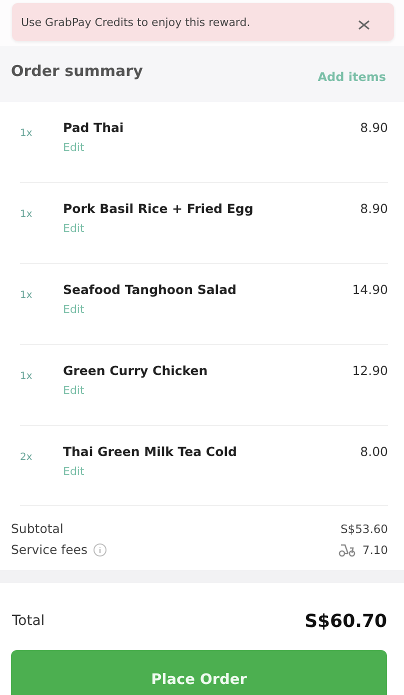 This screenshot has height=695, width=404. Describe the element at coordinates (158, 208) in the screenshot. I see `item-name: Pork Basil Rice + Fried Egg` at that location.